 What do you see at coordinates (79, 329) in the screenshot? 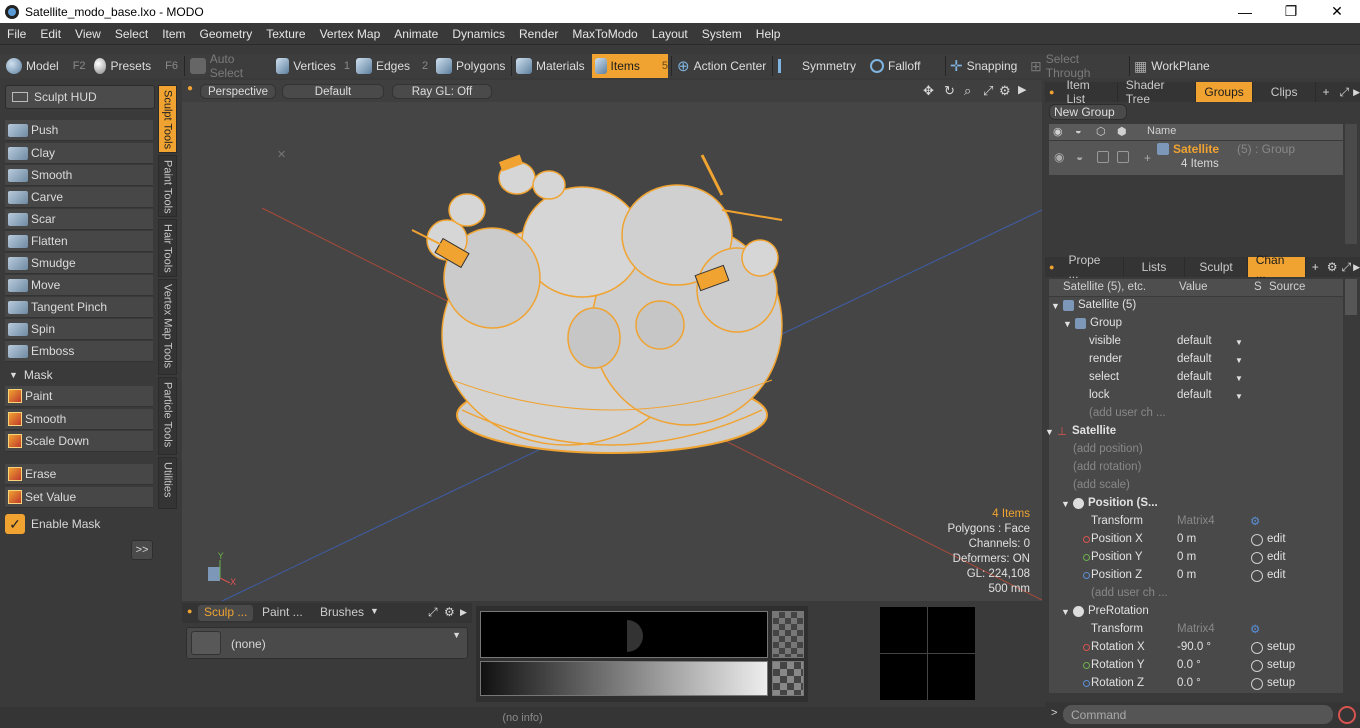
I see `tool-spin: Spin` at bounding box center [79, 329].